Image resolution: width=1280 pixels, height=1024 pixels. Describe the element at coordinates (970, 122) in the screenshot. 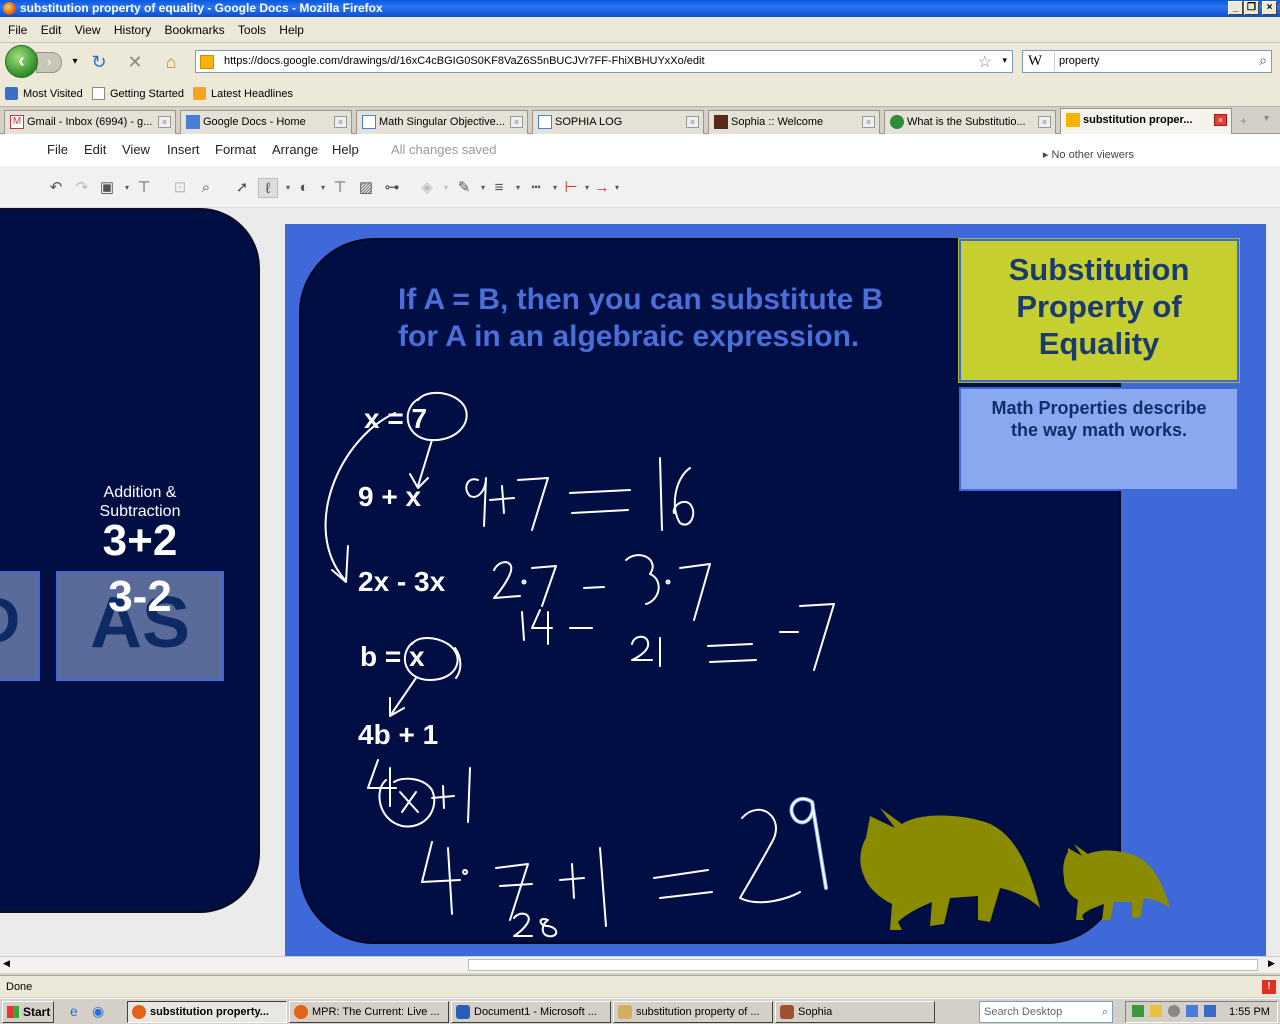

I see `tab-what-is-substitution: What is the Substitutio... ×` at that location.